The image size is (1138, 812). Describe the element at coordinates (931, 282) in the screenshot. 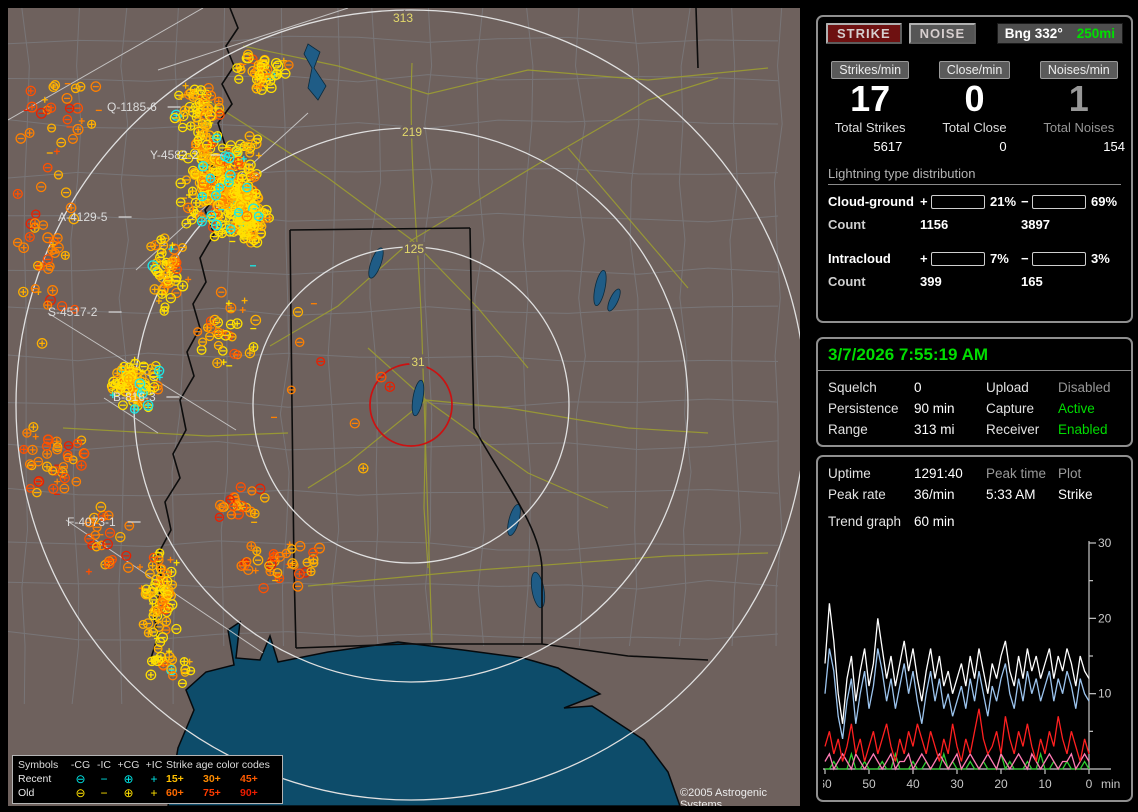

I see `ic-plus-count: 399` at that location.